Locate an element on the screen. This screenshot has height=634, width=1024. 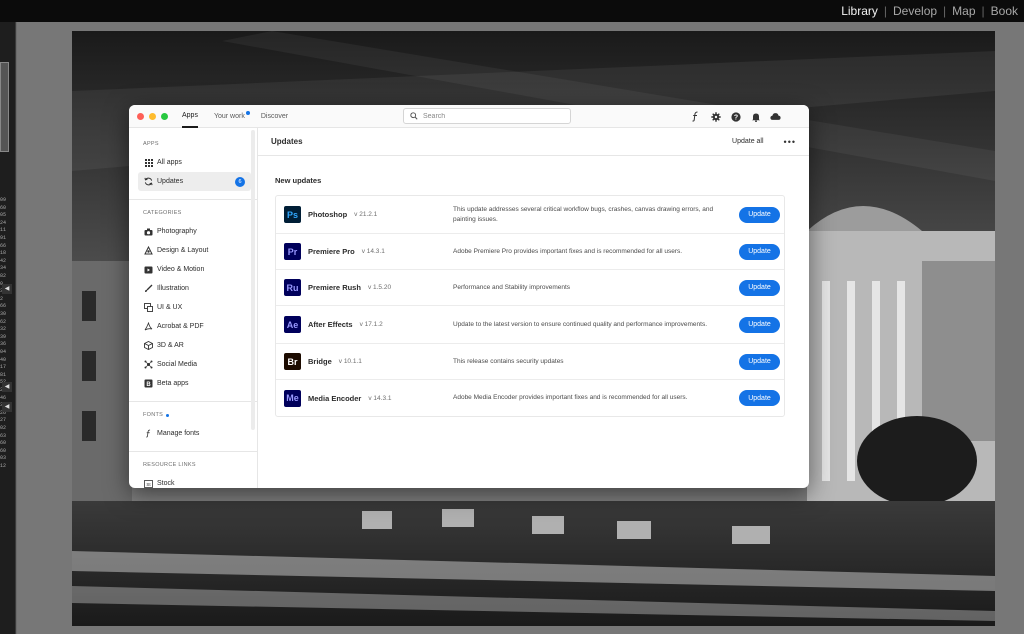
filmstrip-number: 66 is located at coordinates (3, 245).